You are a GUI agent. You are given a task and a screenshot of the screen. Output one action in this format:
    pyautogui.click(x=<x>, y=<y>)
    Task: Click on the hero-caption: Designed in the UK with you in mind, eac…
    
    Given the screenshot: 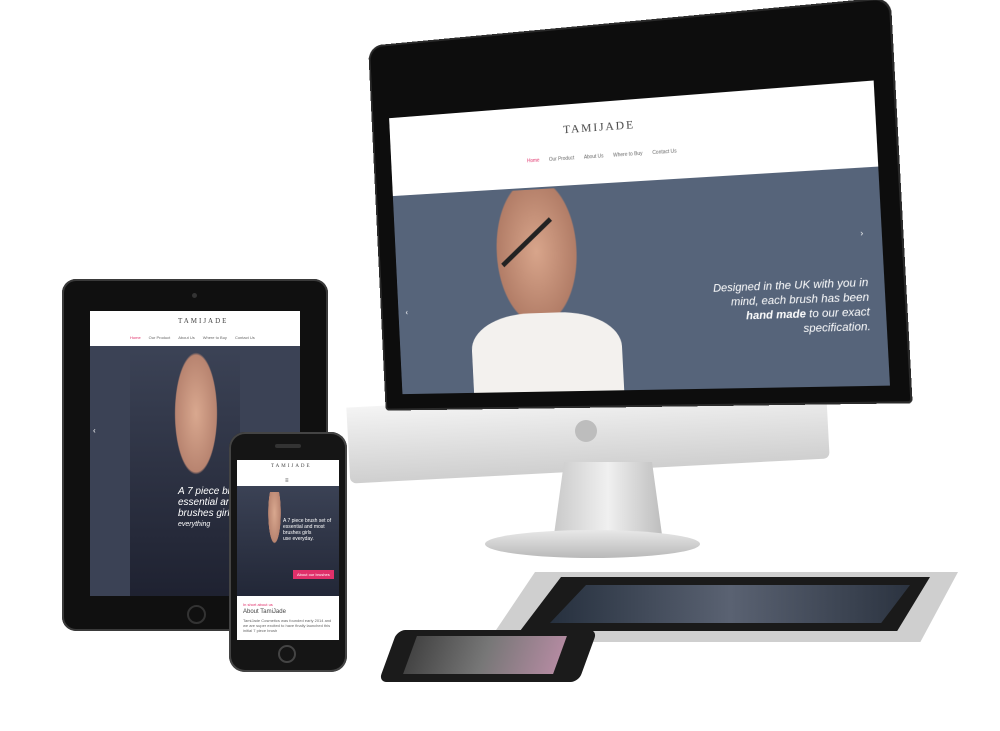 What is the action you would take?
    pyautogui.click(x=759, y=308)
    